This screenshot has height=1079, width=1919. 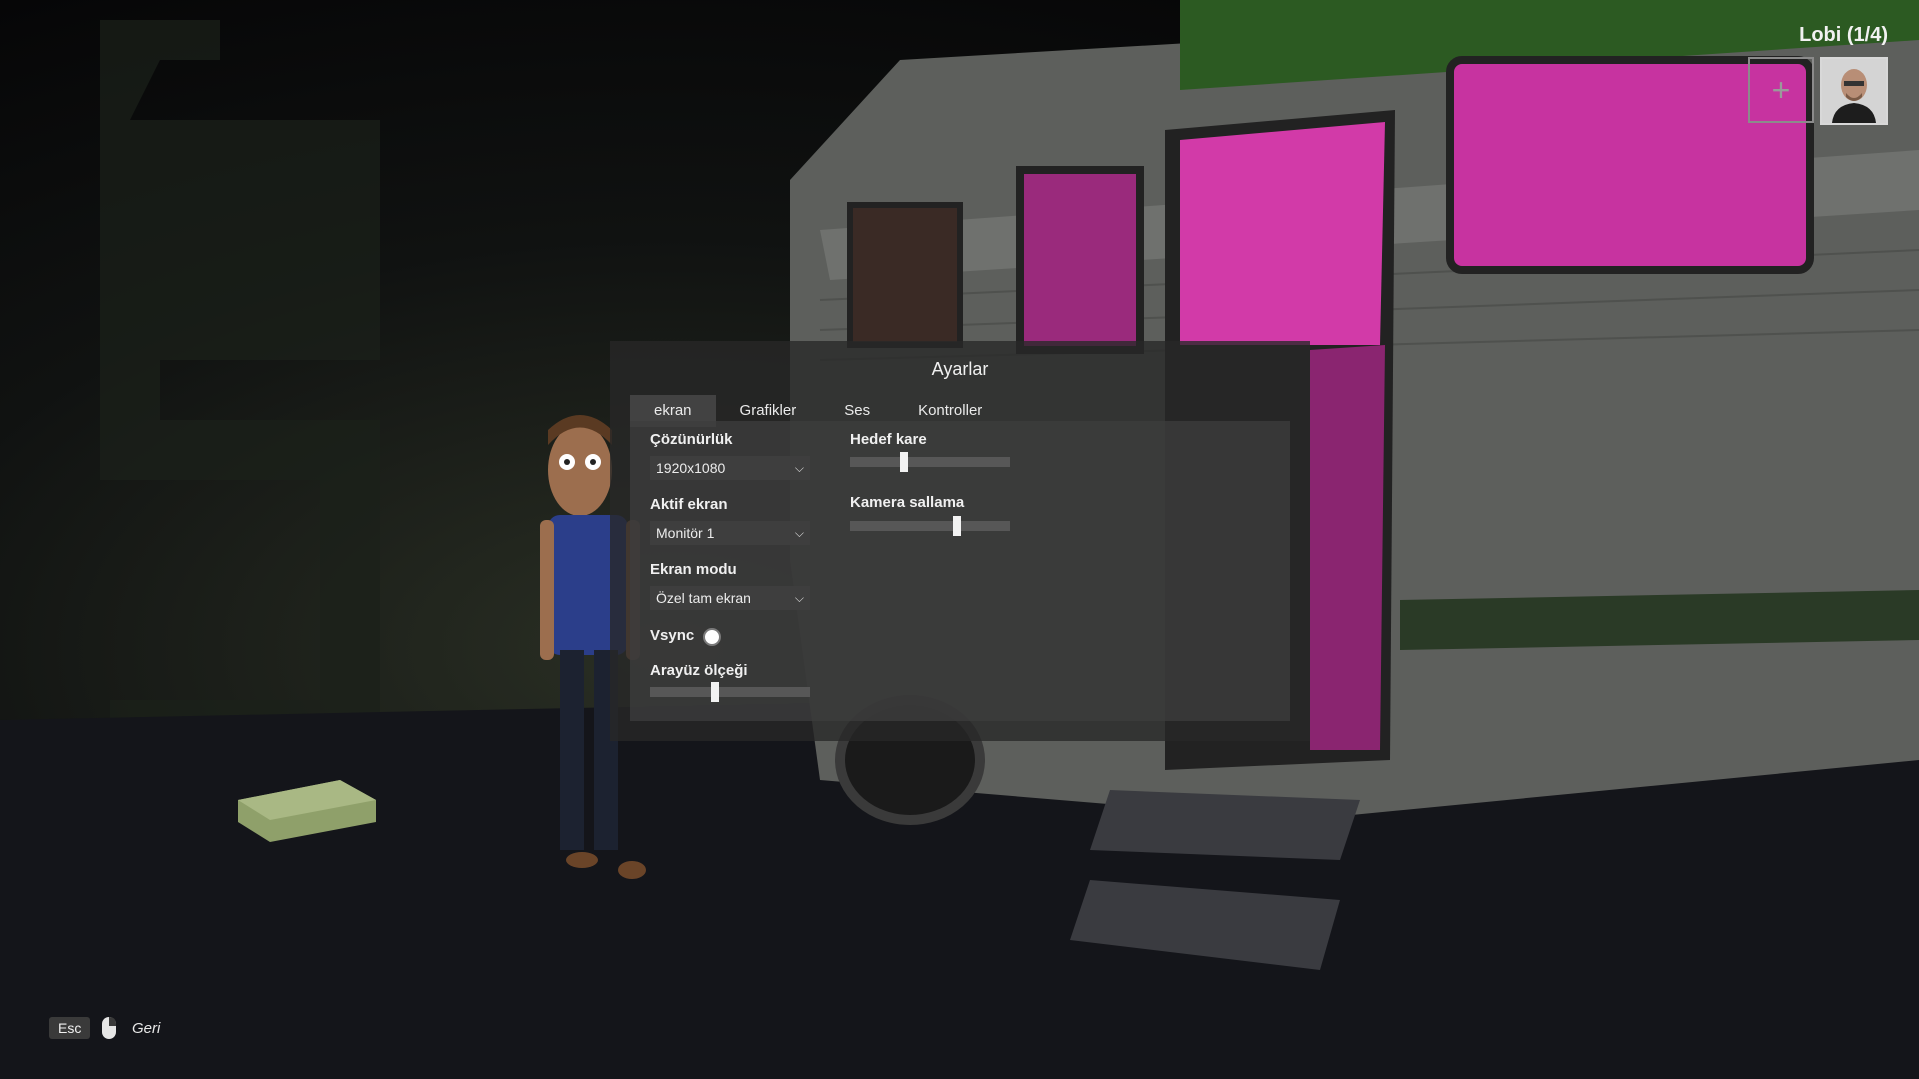 I want to click on active-screen-label: Aktif ekran, so click(x=689, y=504).